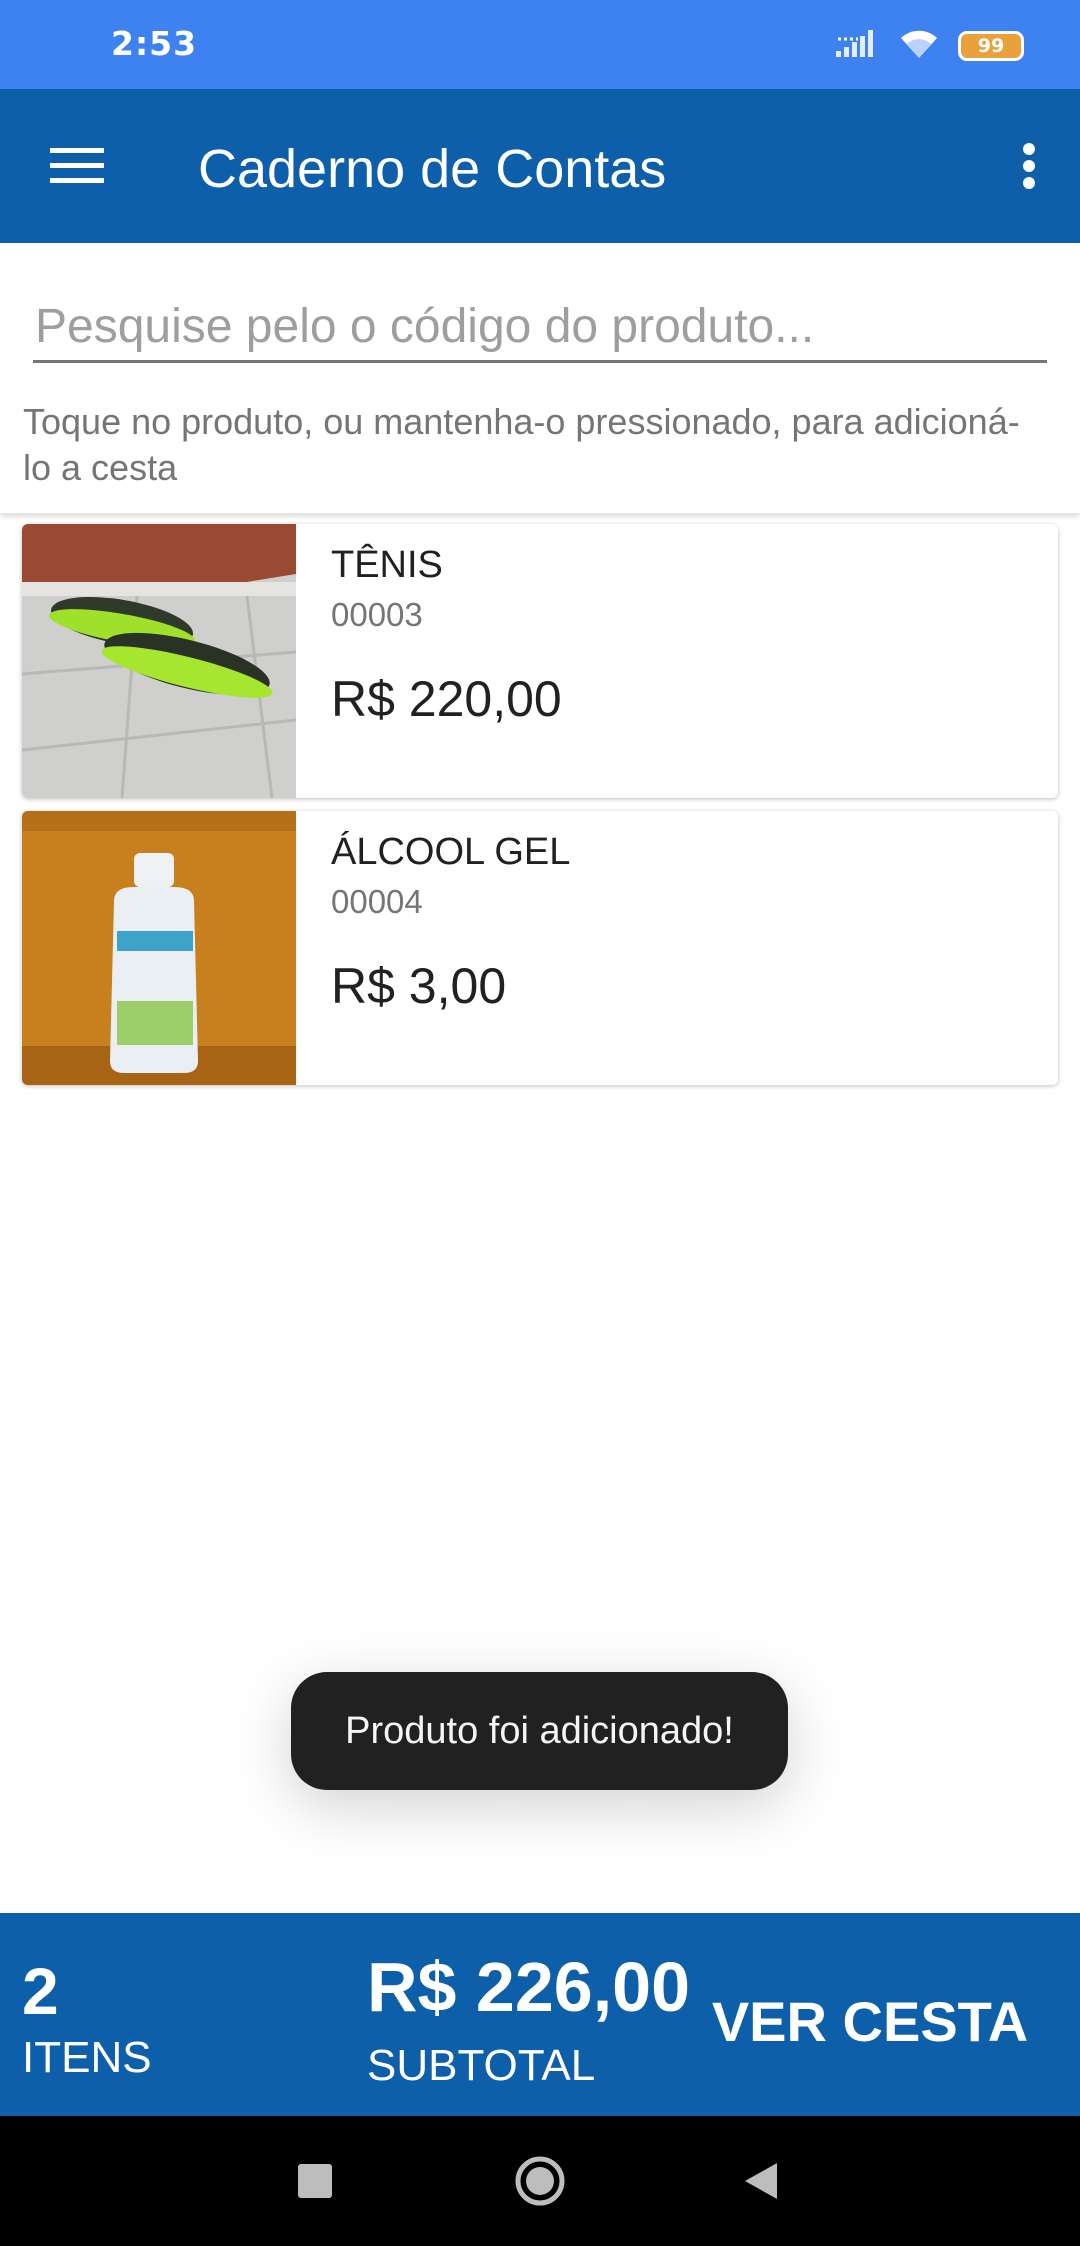 This screenshot has height=2246, width=1080. I want to click on toast-message: Produto foi adicionado!, so click(539, 1731).